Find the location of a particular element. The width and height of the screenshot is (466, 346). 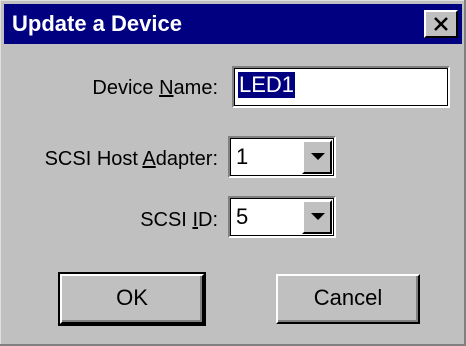

device-name-label-mnemonic: N is located at coordinates (166, 88).